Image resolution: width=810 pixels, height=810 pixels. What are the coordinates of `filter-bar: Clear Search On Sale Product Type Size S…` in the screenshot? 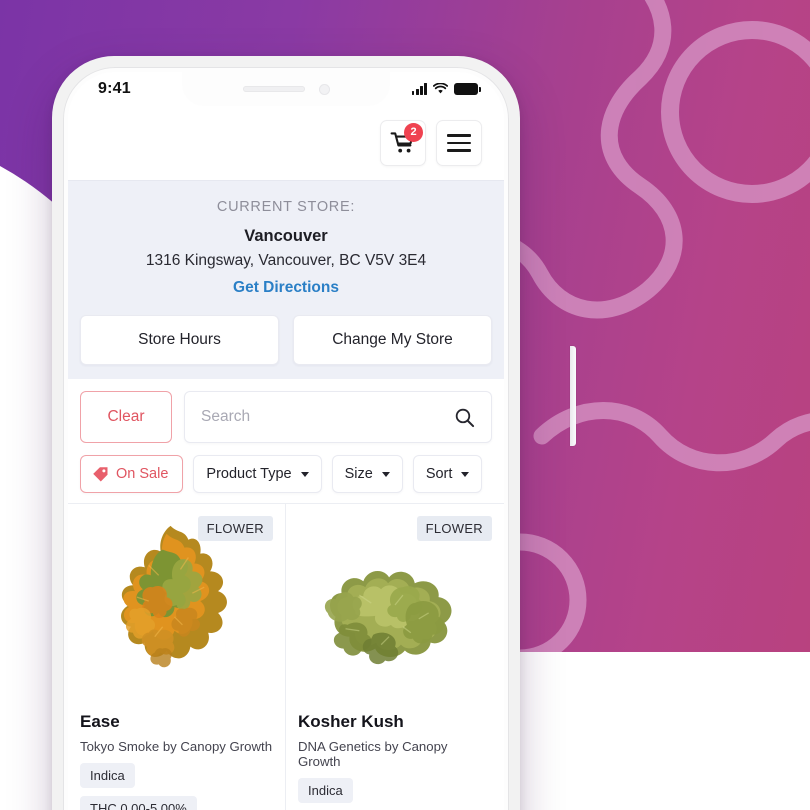 It's located at (286, 441).